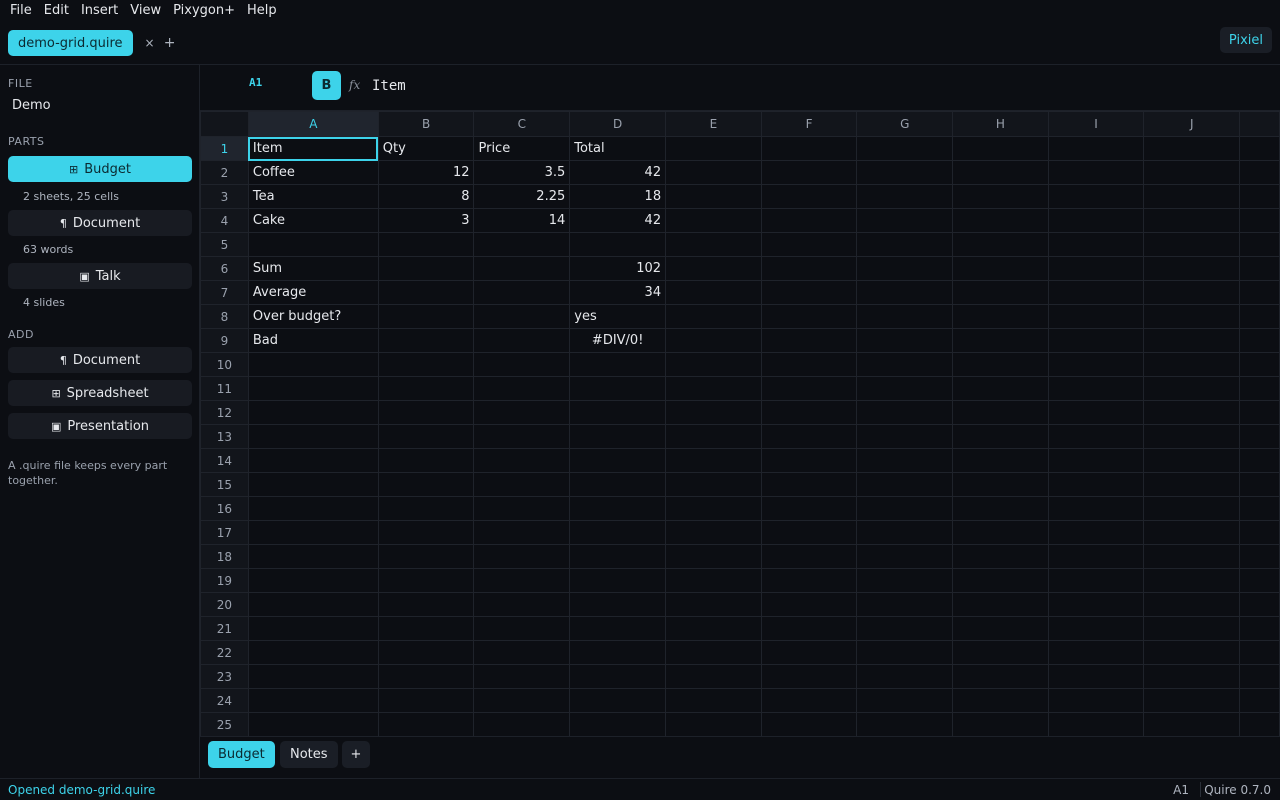 The width and height of the screenshot is (1280, 800). Describe the element at coordinates (426, 148) in the screenshot. I see `cell-b1: Qty` at that location.